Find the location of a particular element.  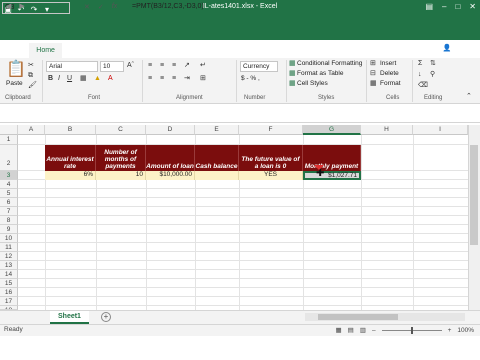

copy-icon: ⧉ is located at coordinates (30, 75).